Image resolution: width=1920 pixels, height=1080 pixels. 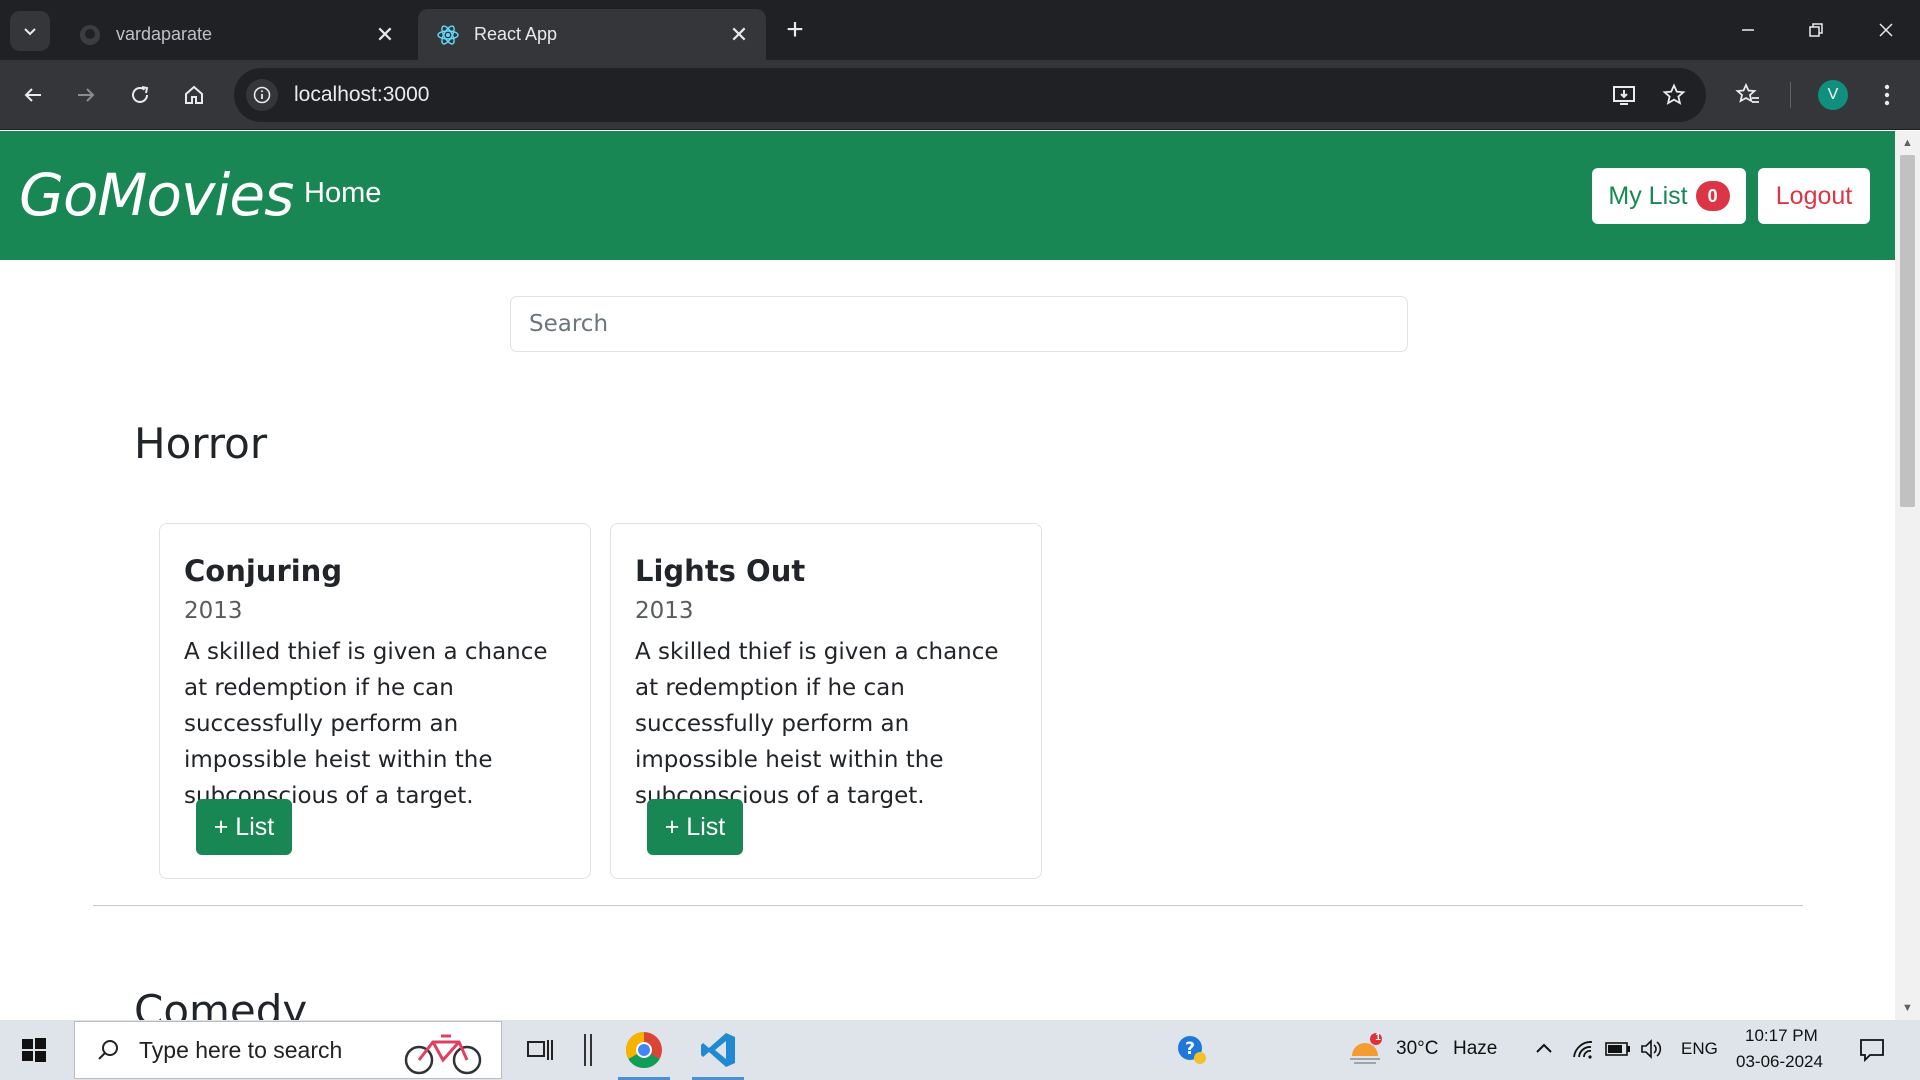 I want to click on new-tab-plus-icon: +, so click(x=795, y=29).